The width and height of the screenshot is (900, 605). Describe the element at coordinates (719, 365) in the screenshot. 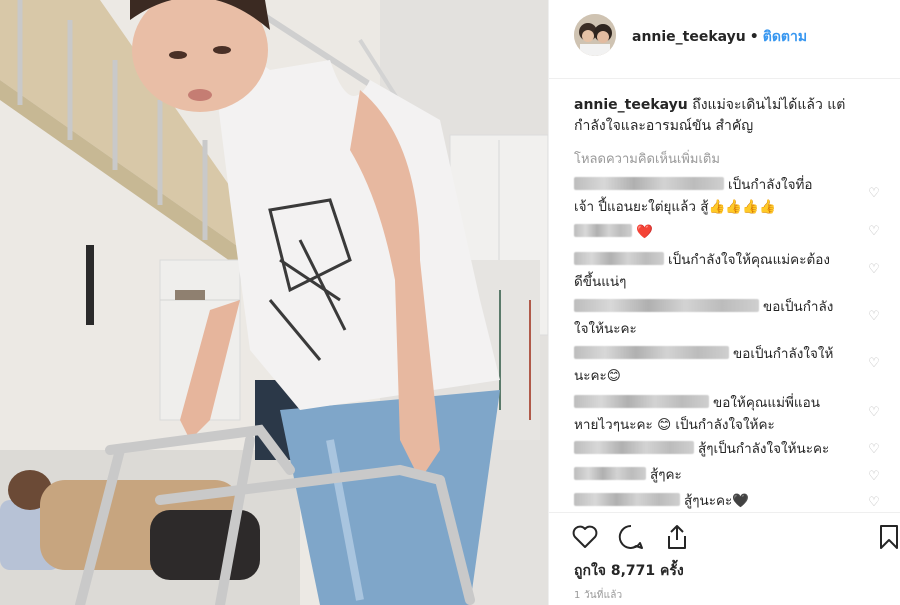

I see `comment-item: ขอเป็นกำลังใจให้ นะคะ😊` at that location.